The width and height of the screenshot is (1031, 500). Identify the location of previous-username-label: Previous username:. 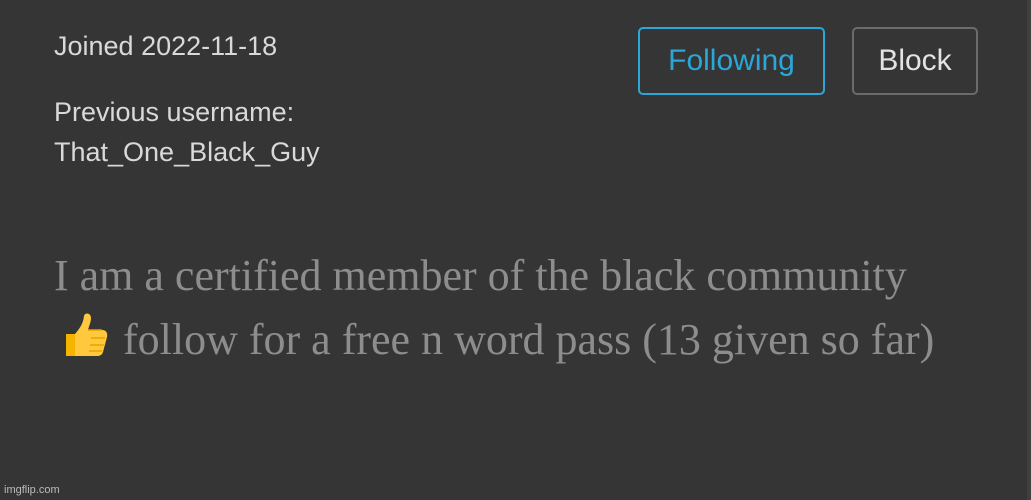
(174, 112).